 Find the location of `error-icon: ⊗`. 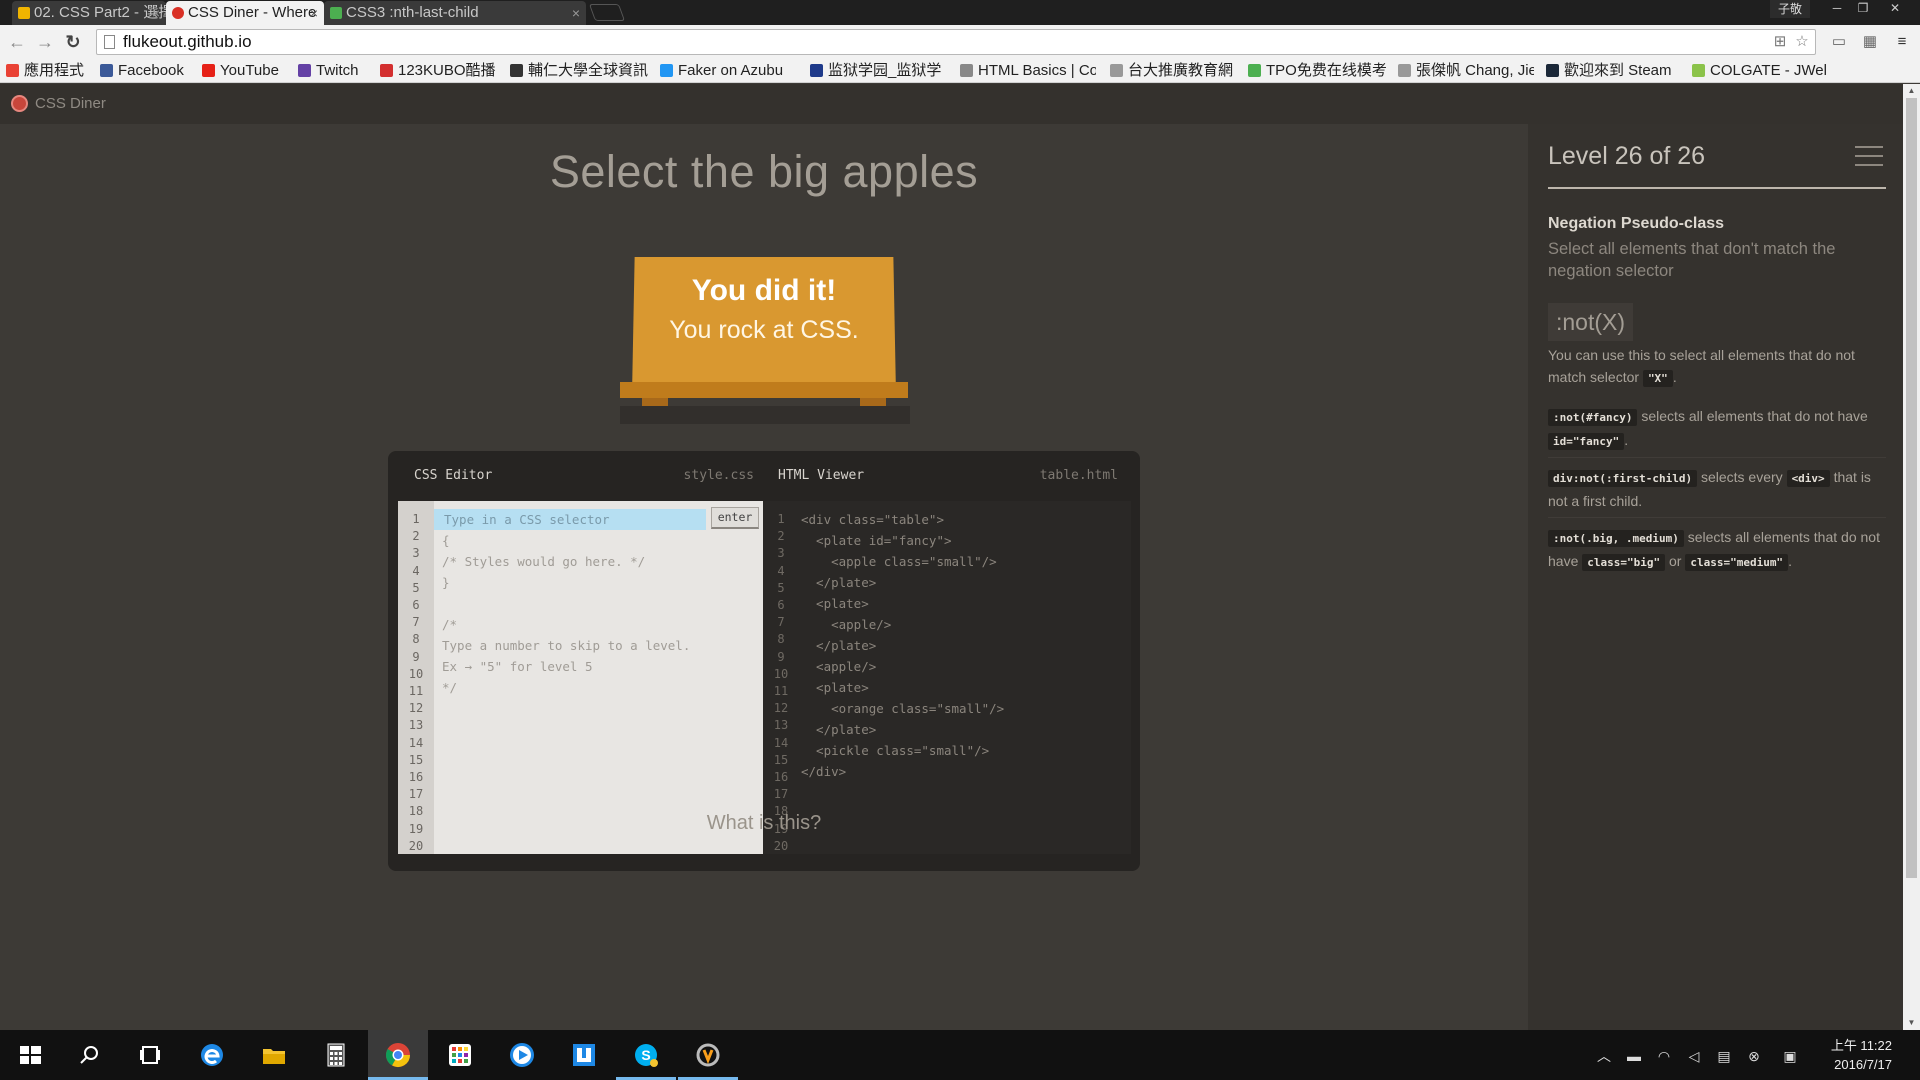

error-icon: ⊗ is located at coordinates (1754, 1056).